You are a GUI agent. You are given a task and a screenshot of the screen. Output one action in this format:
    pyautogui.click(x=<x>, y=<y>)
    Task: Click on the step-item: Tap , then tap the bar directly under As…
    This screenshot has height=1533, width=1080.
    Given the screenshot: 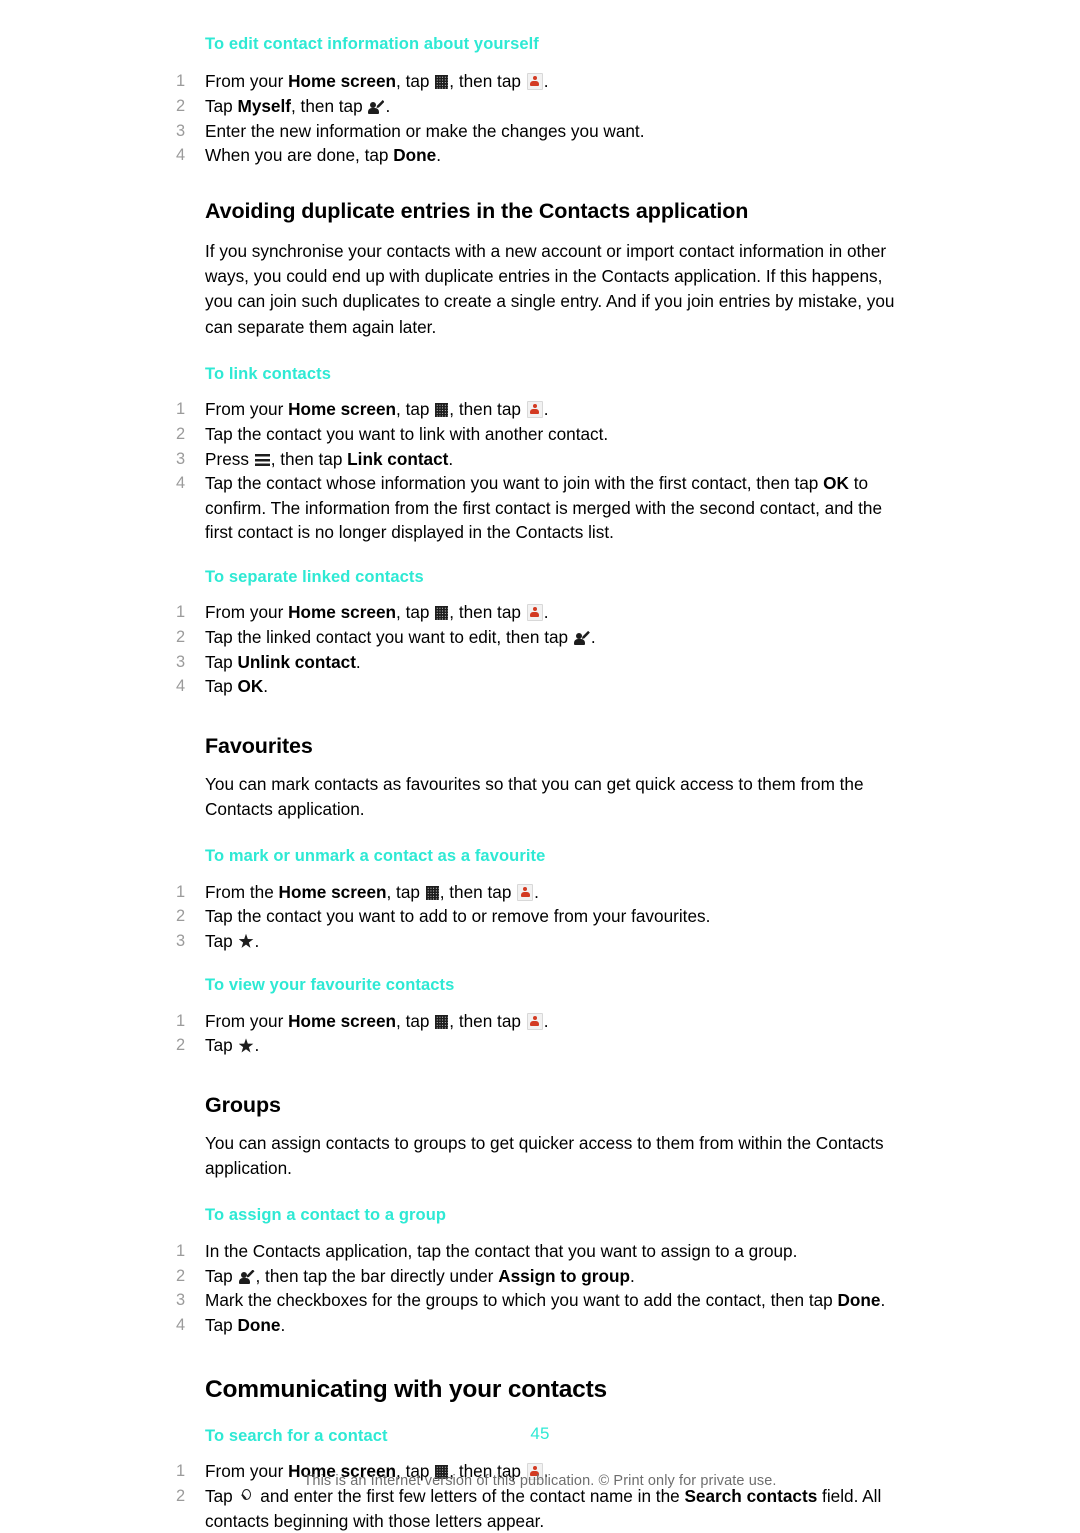 What is the action you would take?
    pyautogui.click(x=540, y=1276)
    